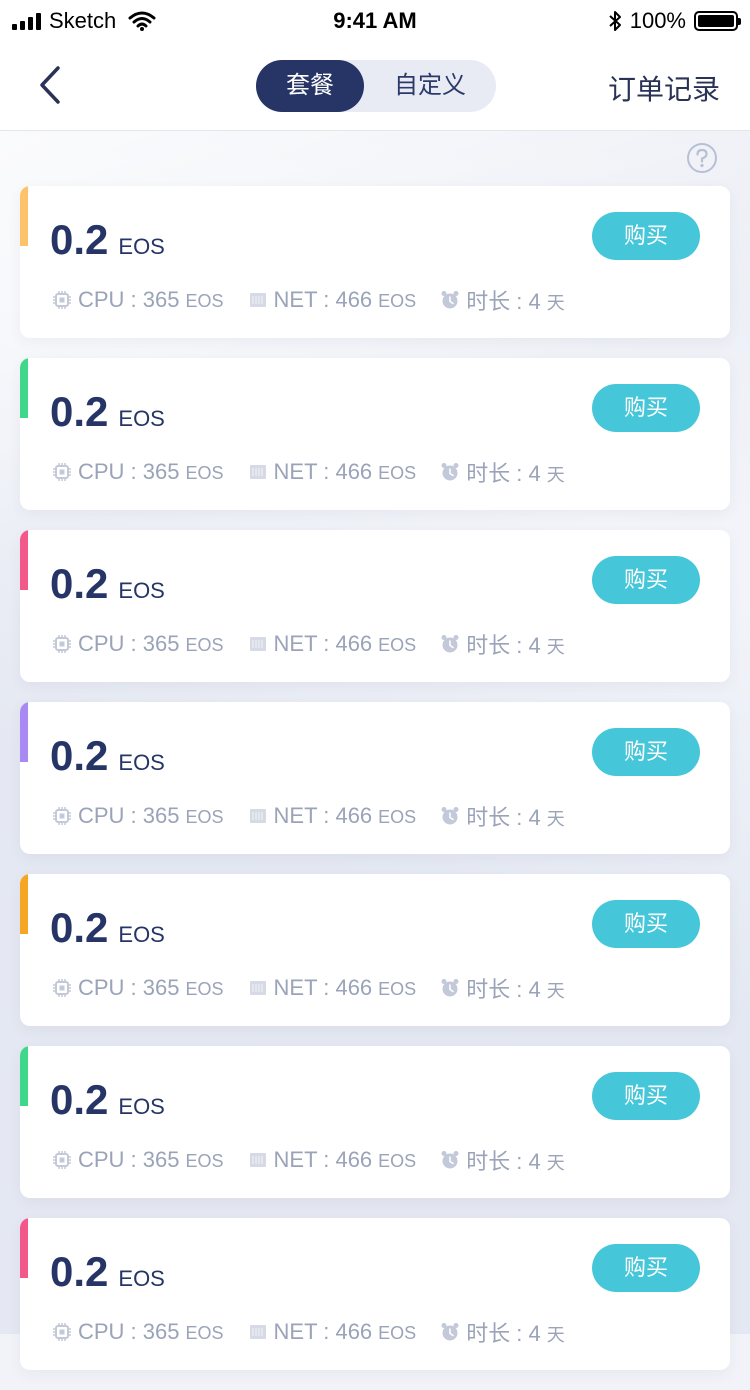 This screenshot has width=750, height=1390. I want to click on chevron-left-icon, so click(50, 85).